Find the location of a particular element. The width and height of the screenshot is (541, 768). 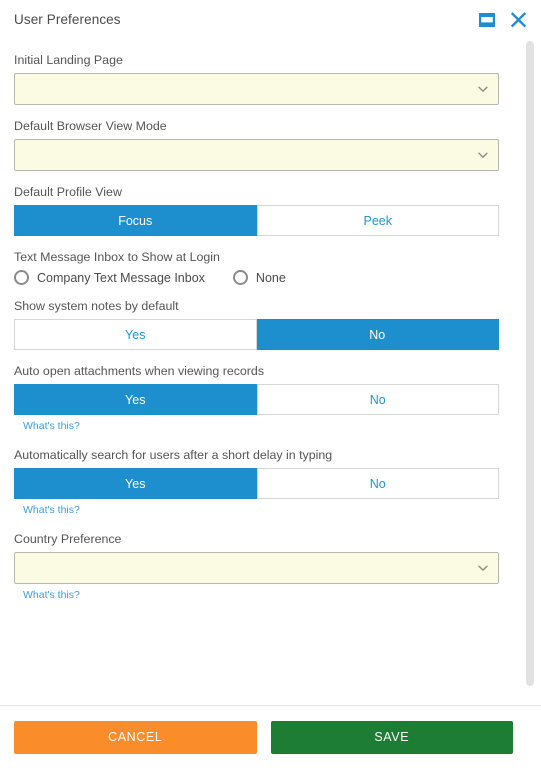

radio-label-none: None is located at coordinates (270, 277).